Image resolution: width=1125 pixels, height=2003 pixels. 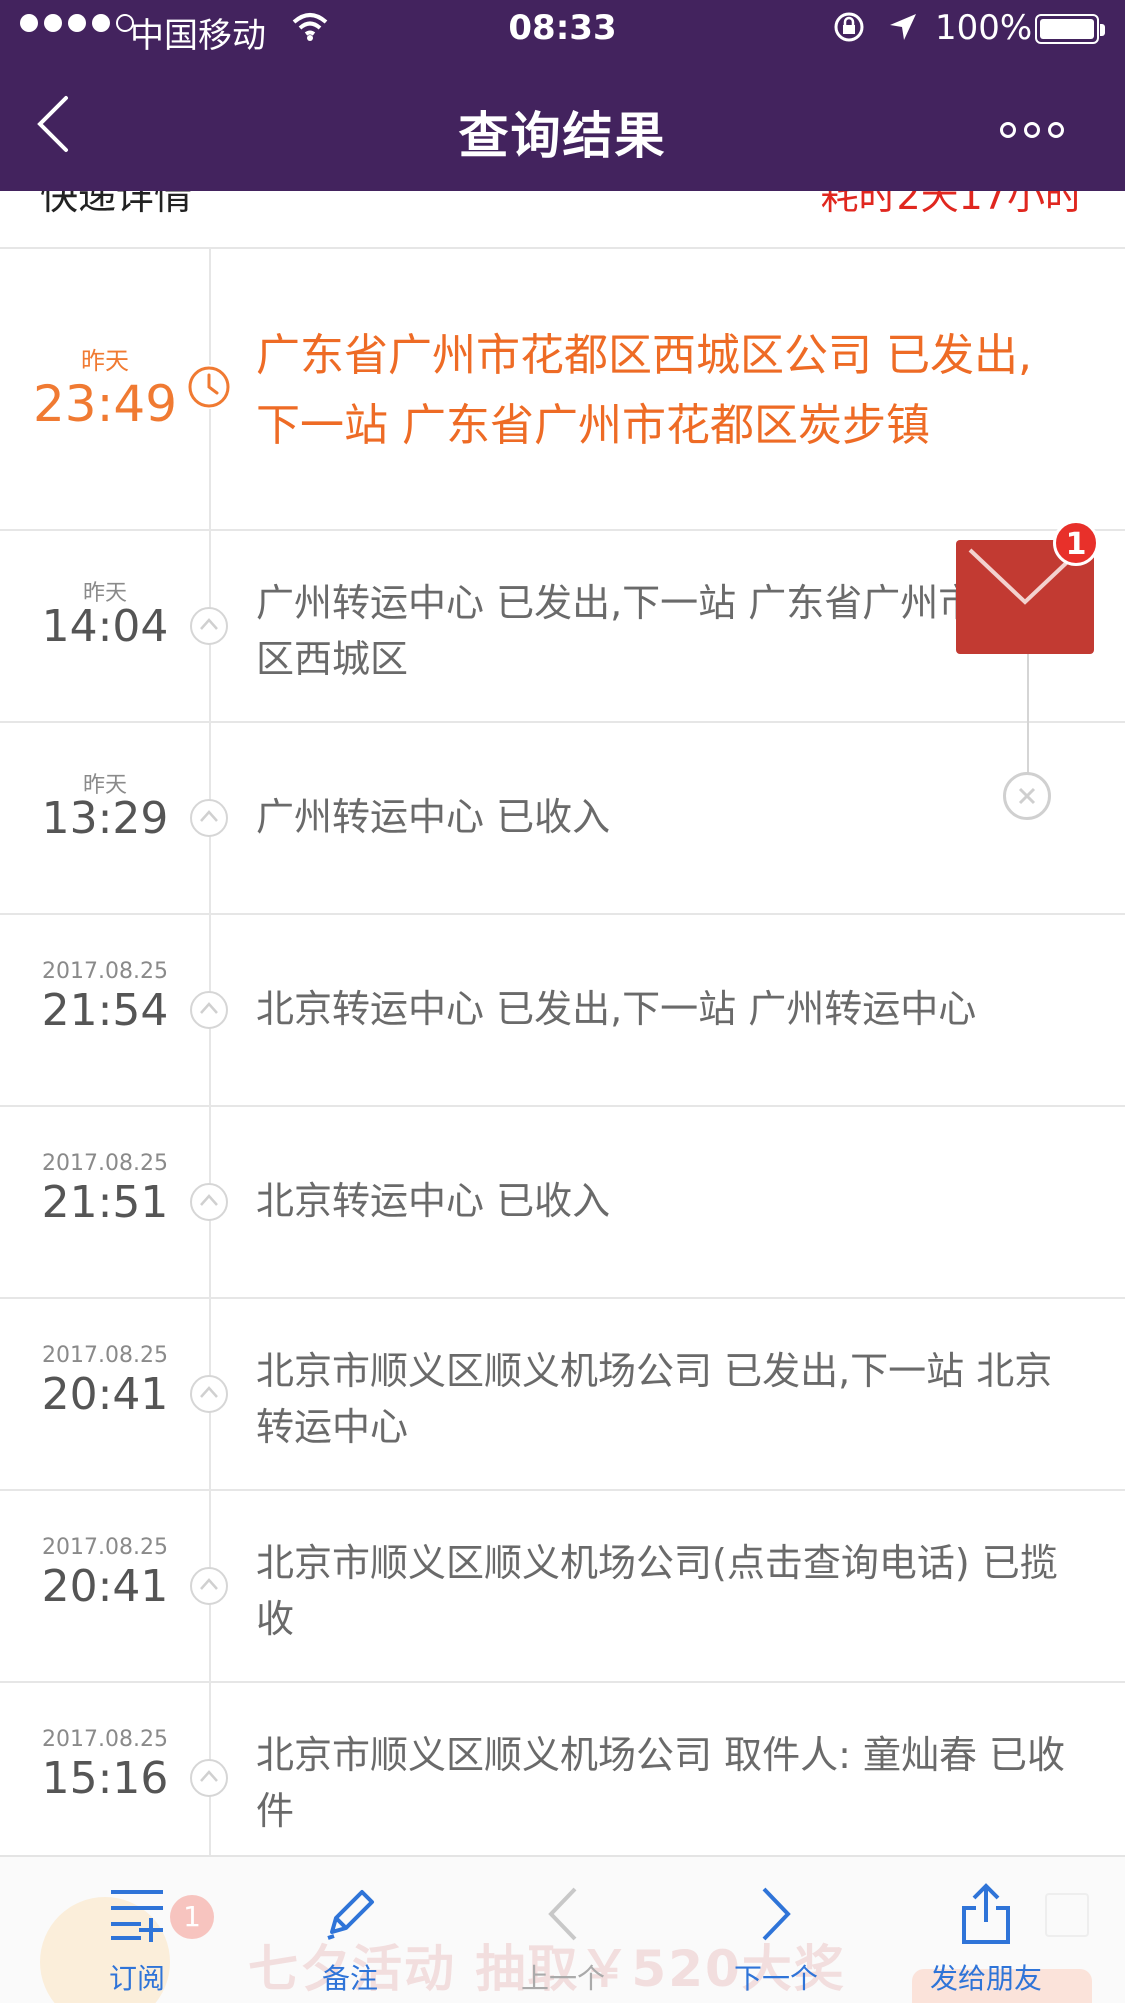 I want to click on battery-percent: 100%, so click(x=984, y=28).